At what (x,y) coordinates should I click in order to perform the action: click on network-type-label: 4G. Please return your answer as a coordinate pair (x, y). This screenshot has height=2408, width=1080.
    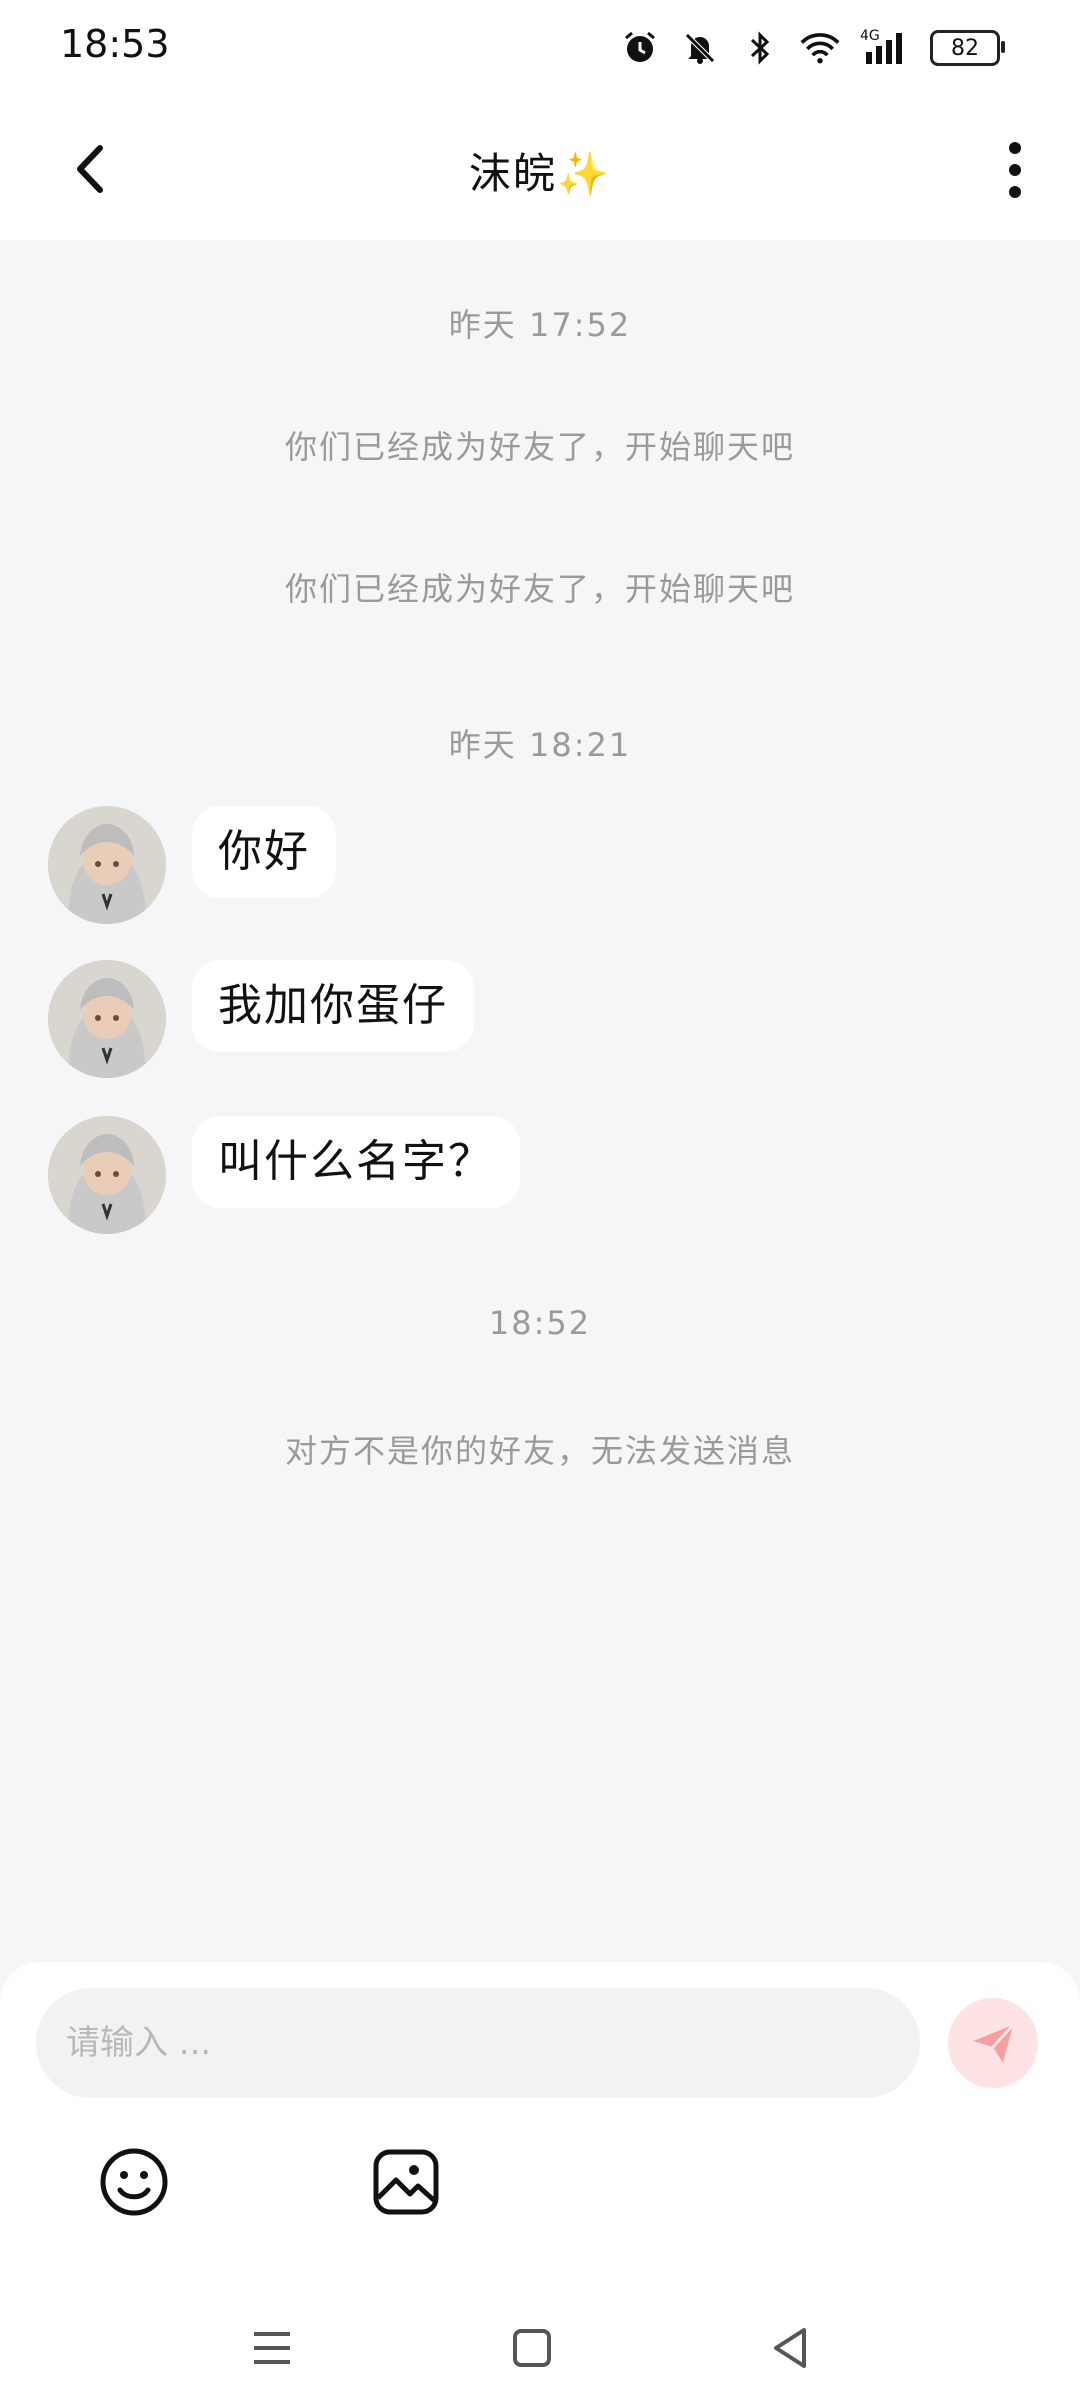
    Looking at the image, I should click on (870, 36).